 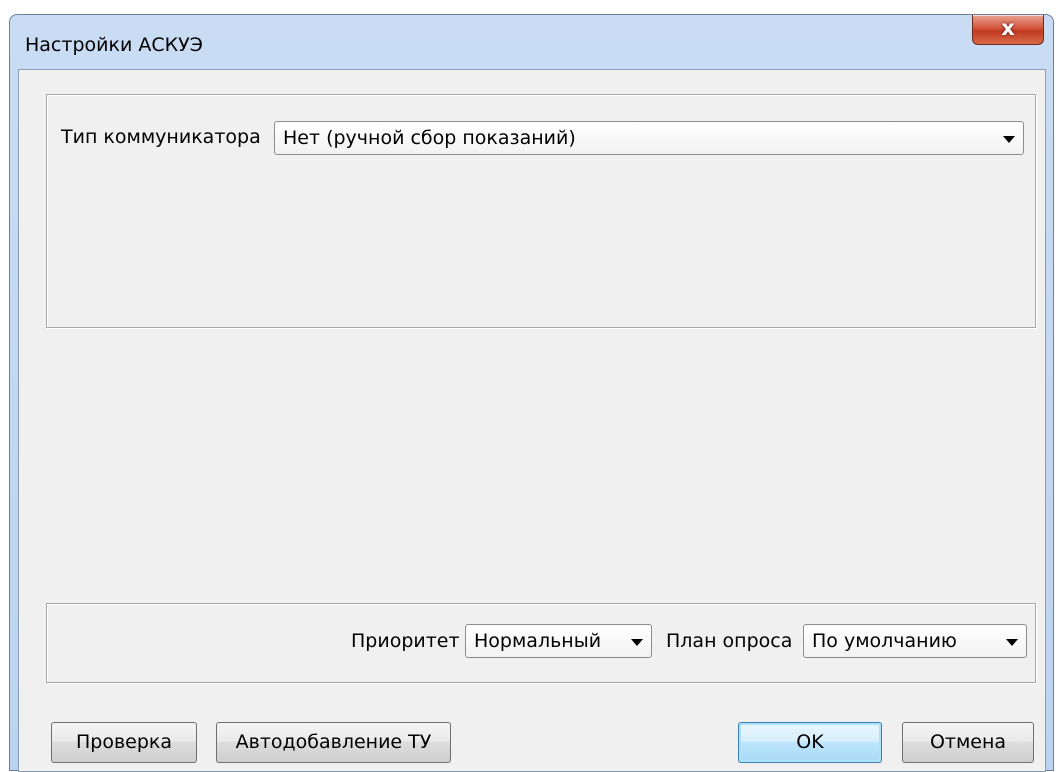 What do you see at coordinates (114, 45) in the screenshot?
I see `window-title: Настройки АСКУЭ` at bounding box center [114, 45].